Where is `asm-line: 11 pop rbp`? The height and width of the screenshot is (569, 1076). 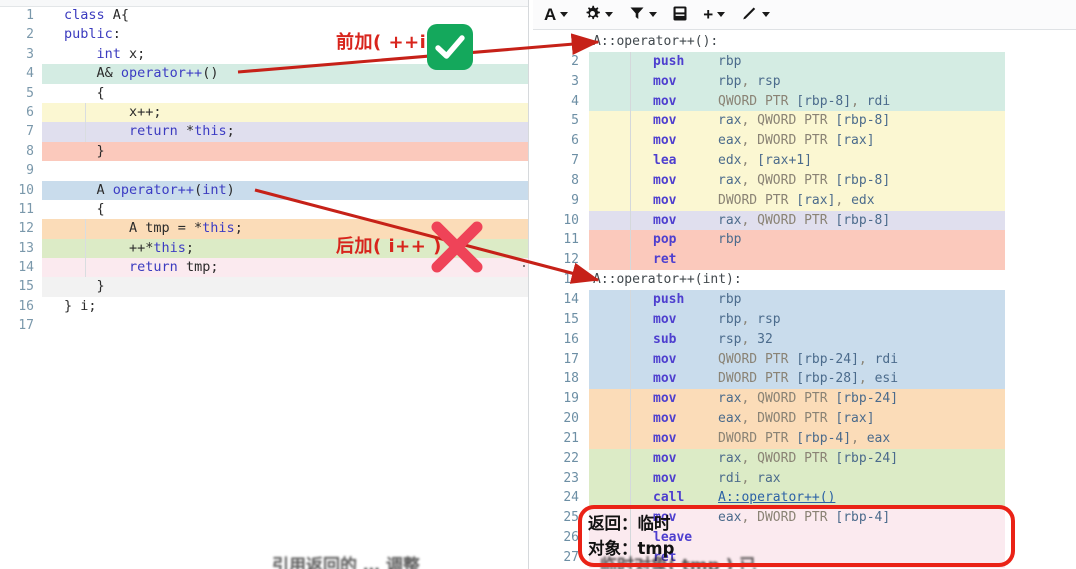 asm-line: 11 pop rbp is located at coordinates (804, 240).